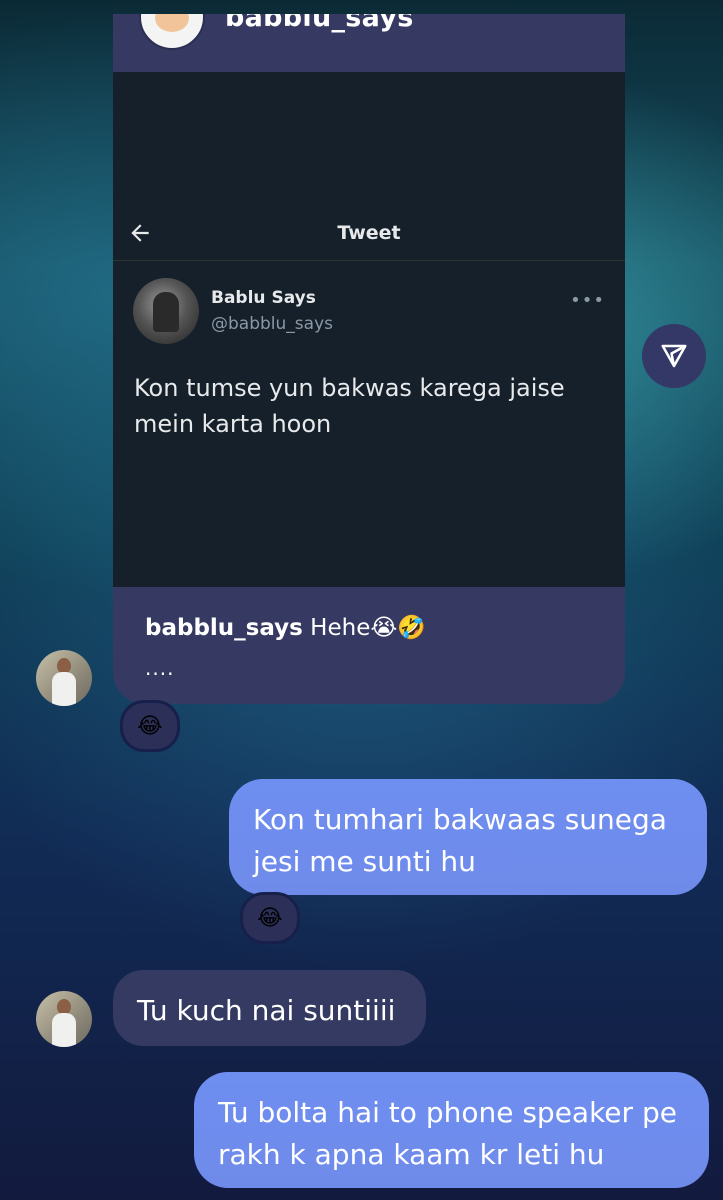 Image resolution: width=723 pixels, height=1200 pixels. What do you see at coordinates (319, 23) in the screenshot?
I see `sharer-username: babblu_says` at bounding box center [319, 23].